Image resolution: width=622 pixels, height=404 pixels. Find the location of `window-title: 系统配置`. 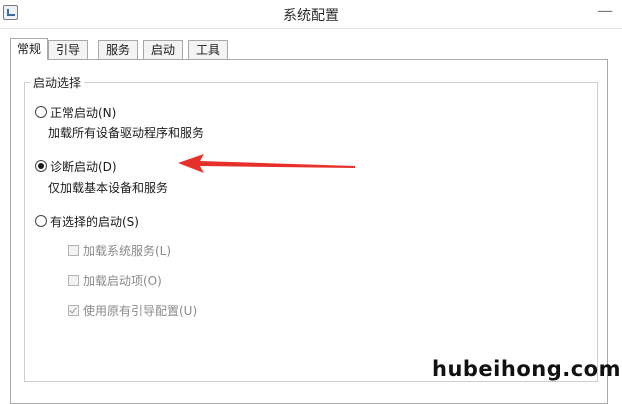

window-title: 系统配置 is located at coordinates (311, 16).